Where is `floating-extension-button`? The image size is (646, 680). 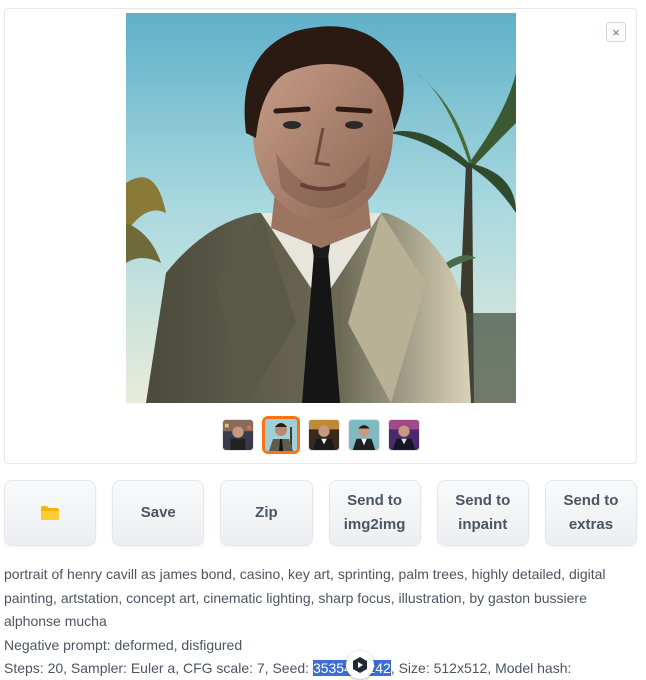 floating-extension-button is located at coordinates (360, 665).